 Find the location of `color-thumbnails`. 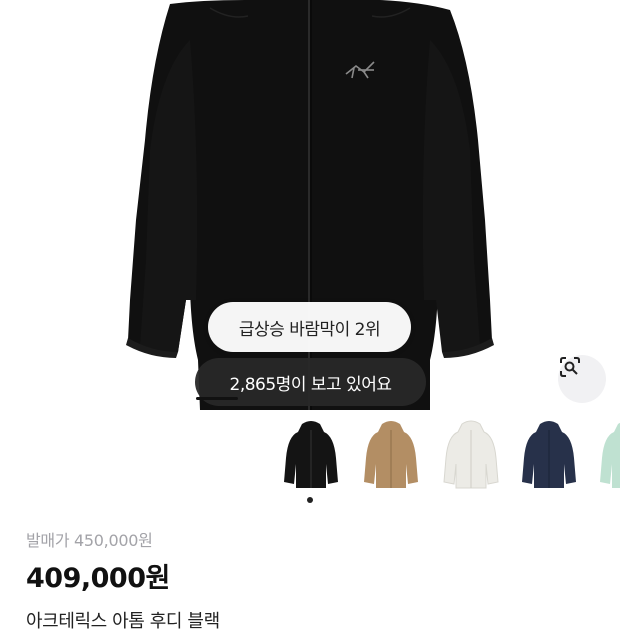

color-thumbnails is located at coordinates (450, 458).